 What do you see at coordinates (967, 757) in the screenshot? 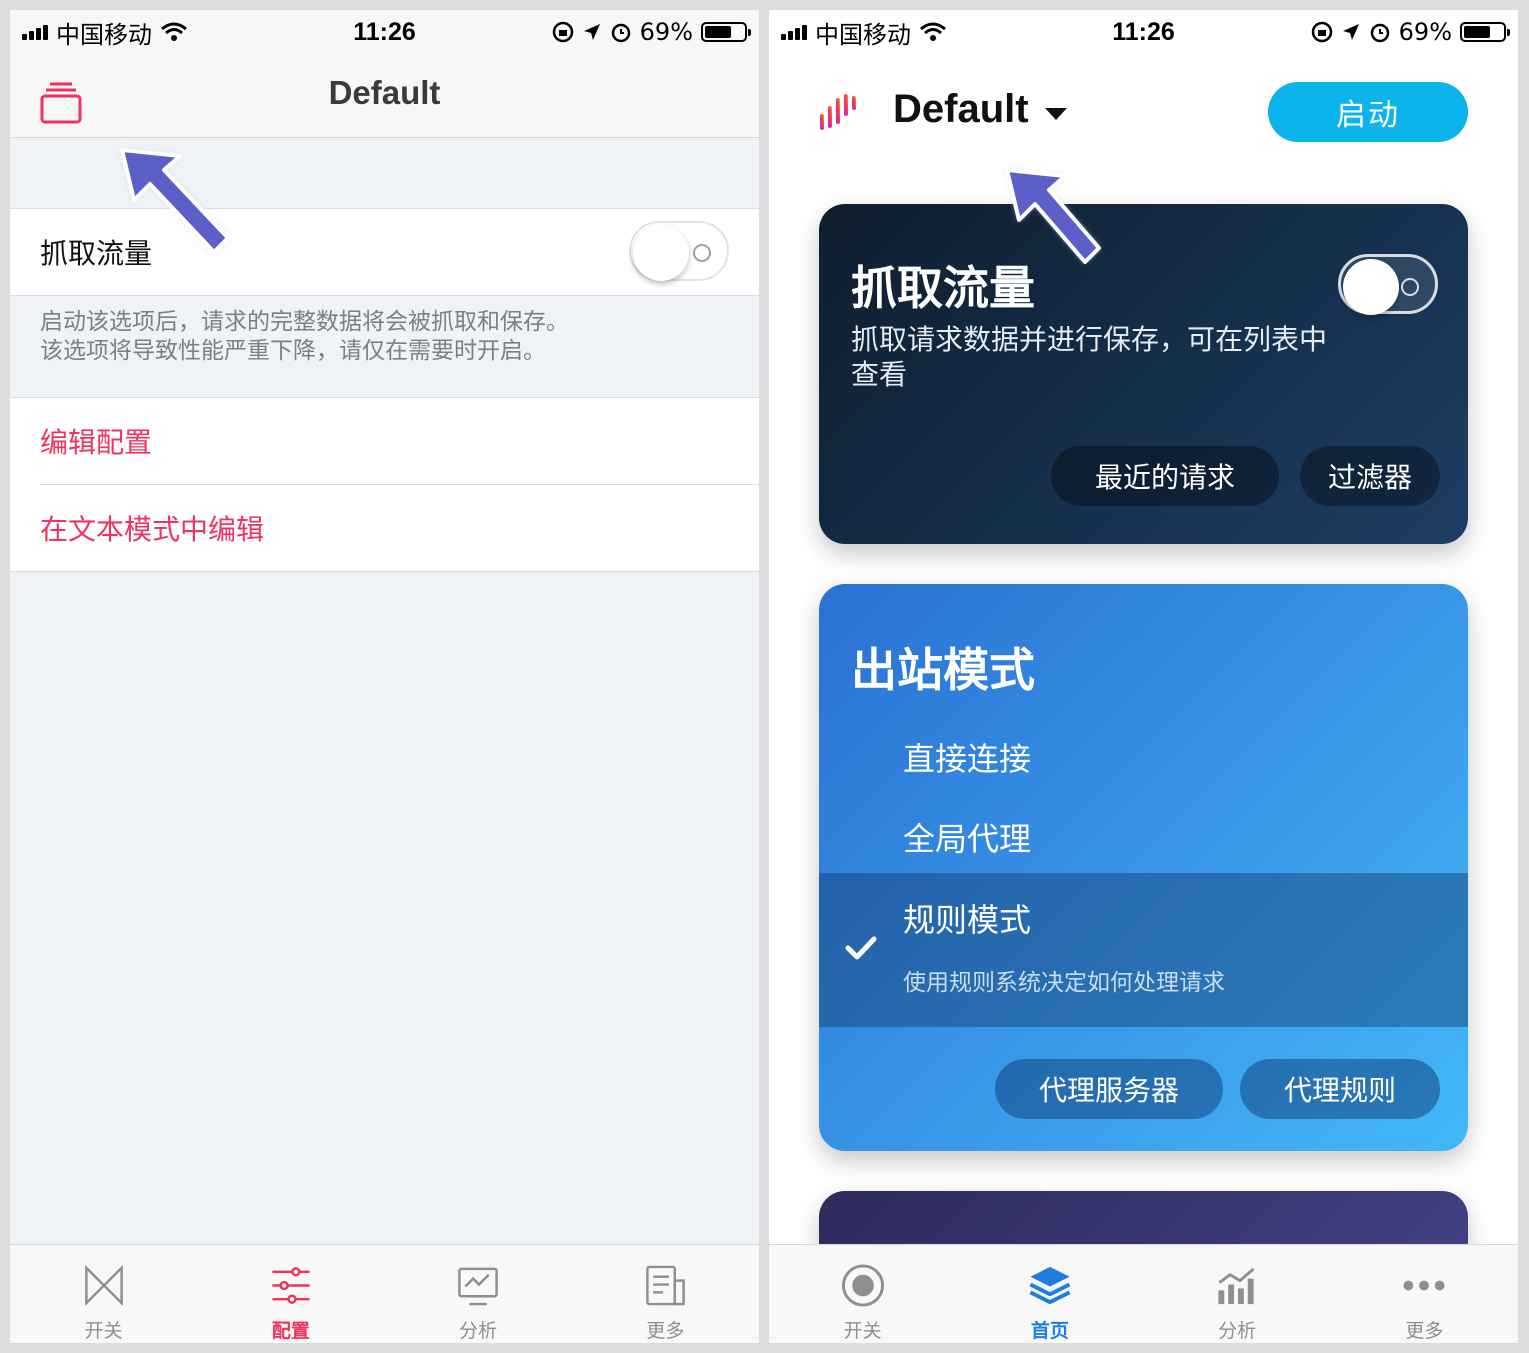
I see `mode-direct: 直接连接` at bounding box center [967, 757].